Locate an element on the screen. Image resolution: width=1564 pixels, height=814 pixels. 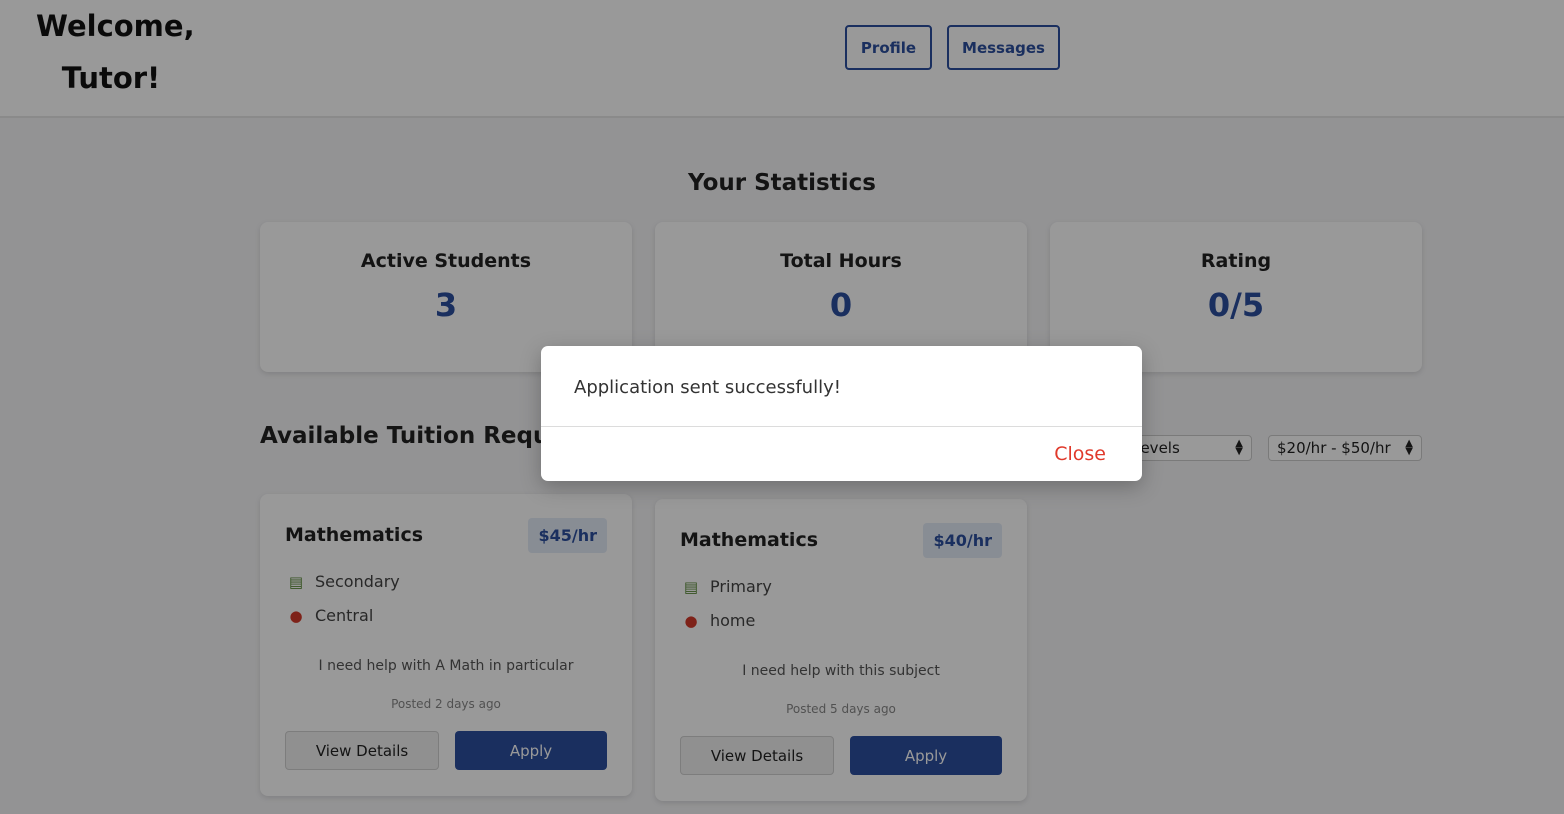
dialog-message: Application sent successfully! is located at coordinates (707, 387).